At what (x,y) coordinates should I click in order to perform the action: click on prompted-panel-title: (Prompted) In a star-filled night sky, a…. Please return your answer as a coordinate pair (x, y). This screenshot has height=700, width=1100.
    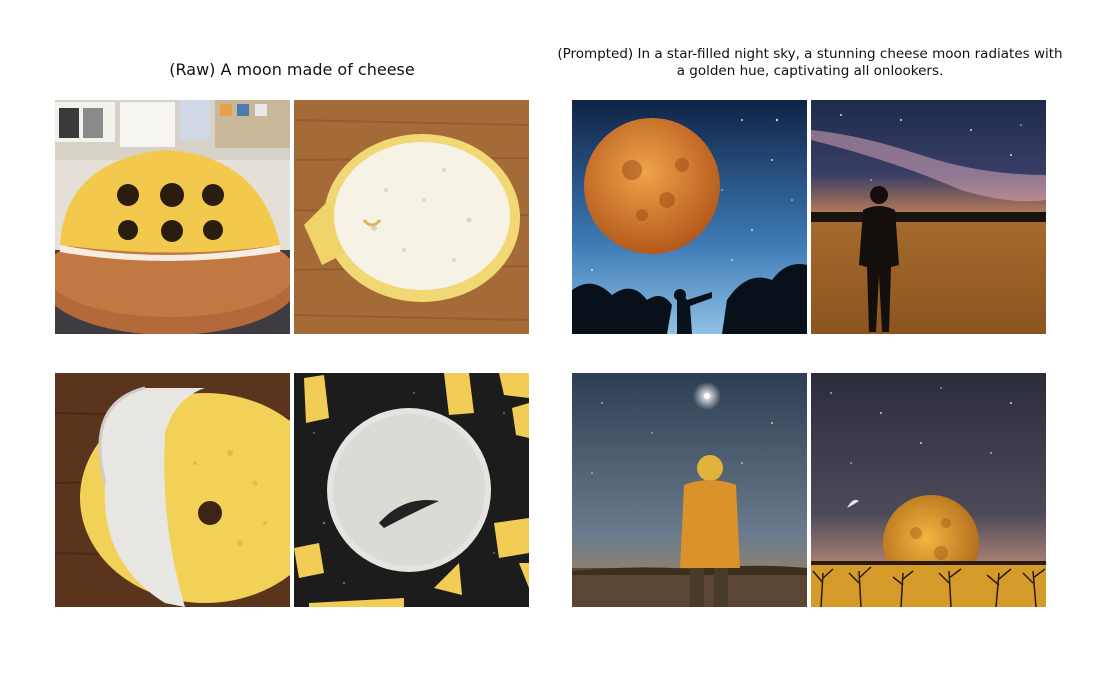
    Looking at the image, I should click on (810, 62).